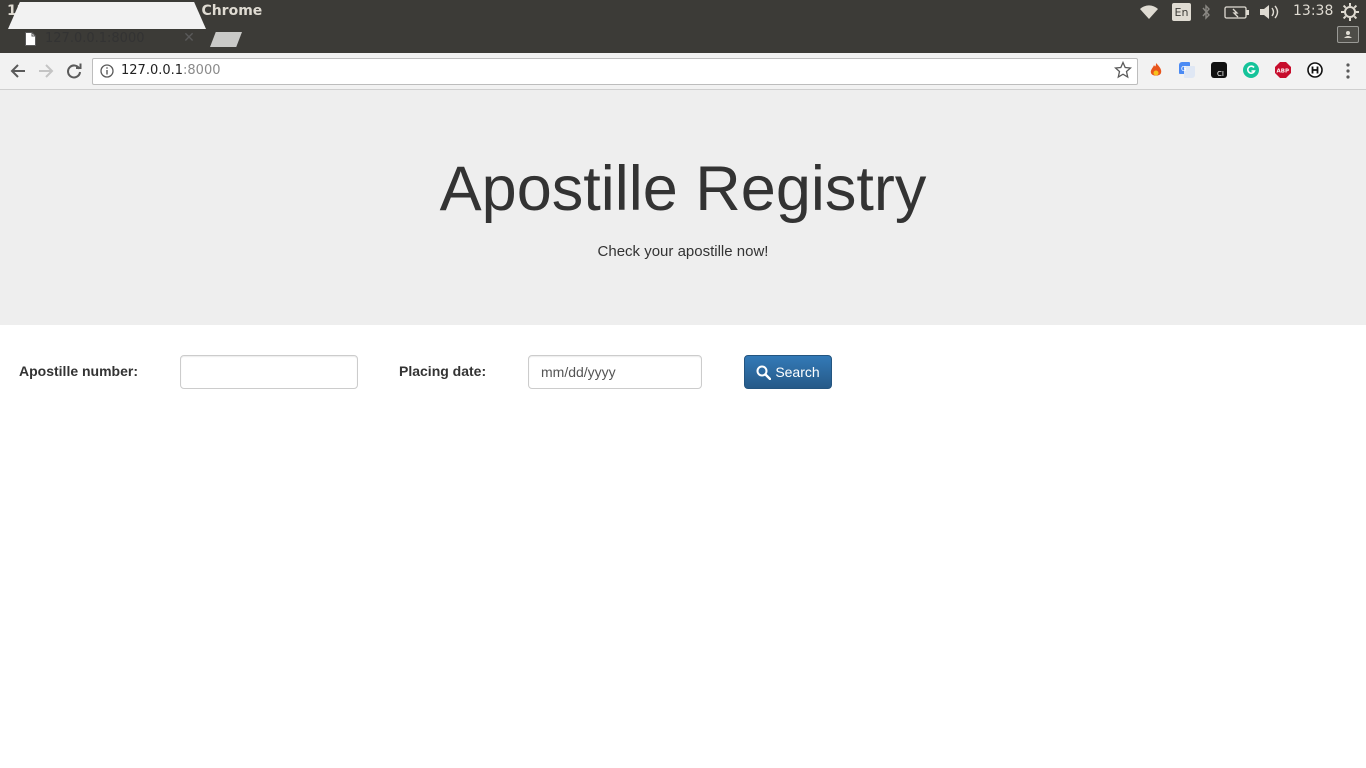  I want to click on search-button: Search, so click(788, 372).